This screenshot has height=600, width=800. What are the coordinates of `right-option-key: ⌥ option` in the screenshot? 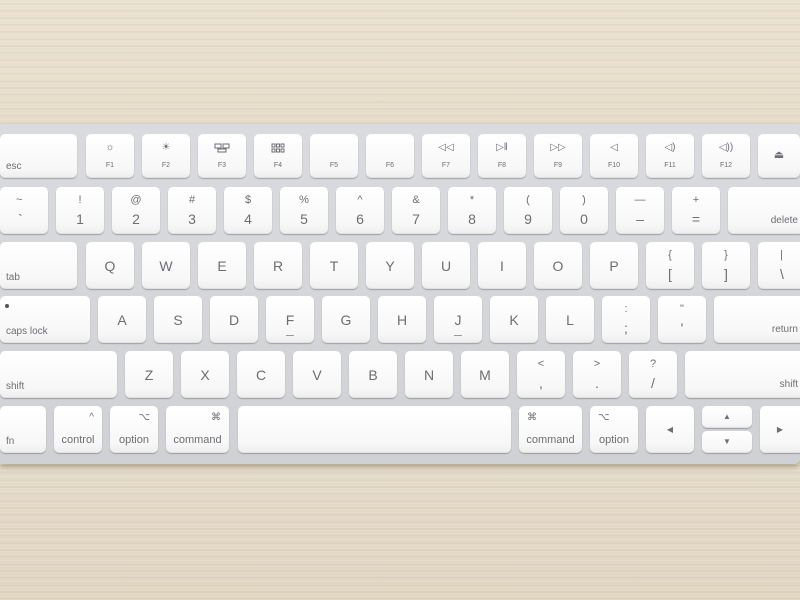 It's located at (614, 429).